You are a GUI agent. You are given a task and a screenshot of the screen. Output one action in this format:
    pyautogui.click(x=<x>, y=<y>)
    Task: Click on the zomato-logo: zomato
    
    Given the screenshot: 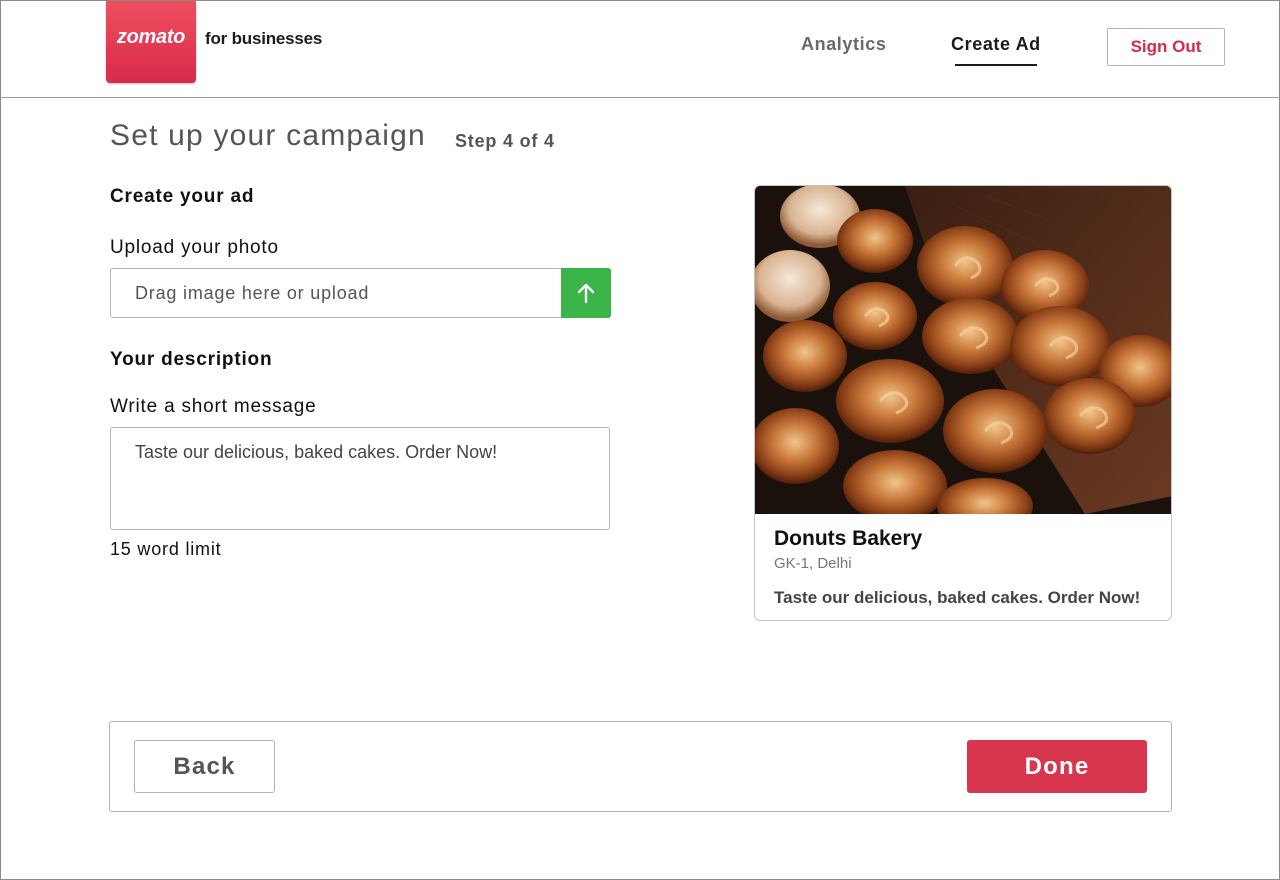 What is the action you would take?
    pyautogui.click(x=151, y=42)
    